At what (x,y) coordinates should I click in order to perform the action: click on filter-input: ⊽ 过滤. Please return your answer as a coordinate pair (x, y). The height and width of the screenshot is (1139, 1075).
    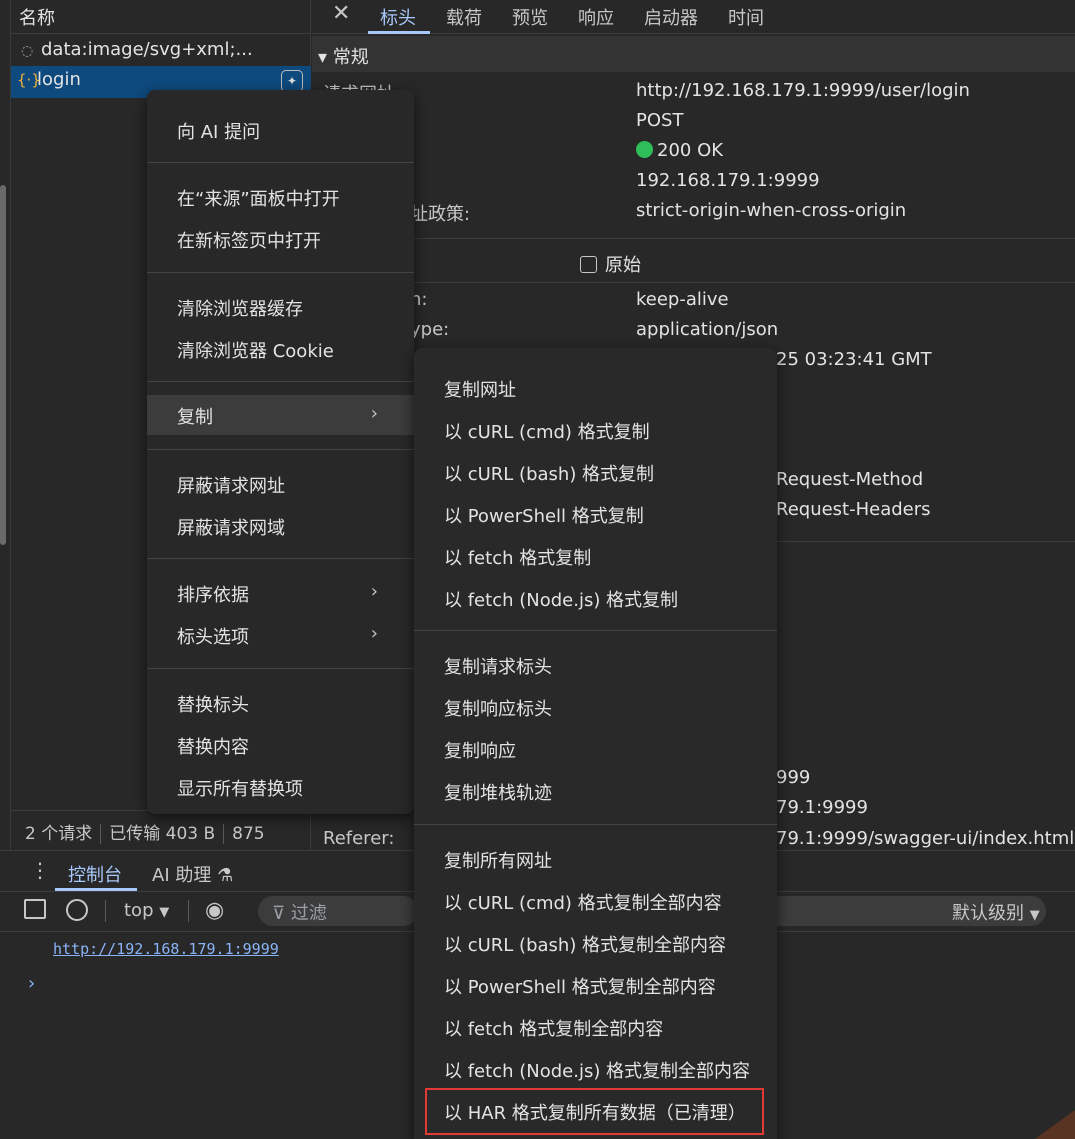
    Looking at the image, I should click on (338, 911).